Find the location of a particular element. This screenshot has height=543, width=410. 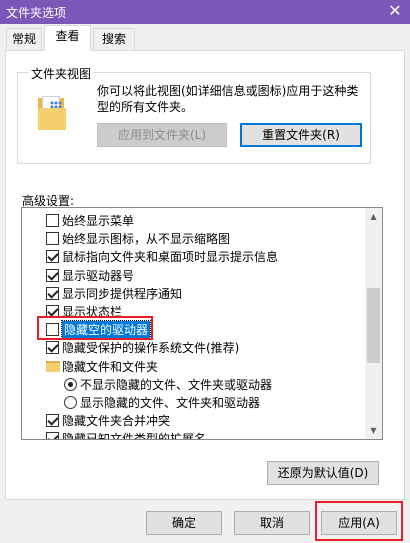

list-item: 始终显示菜单 is located at coordinates (193, 220).